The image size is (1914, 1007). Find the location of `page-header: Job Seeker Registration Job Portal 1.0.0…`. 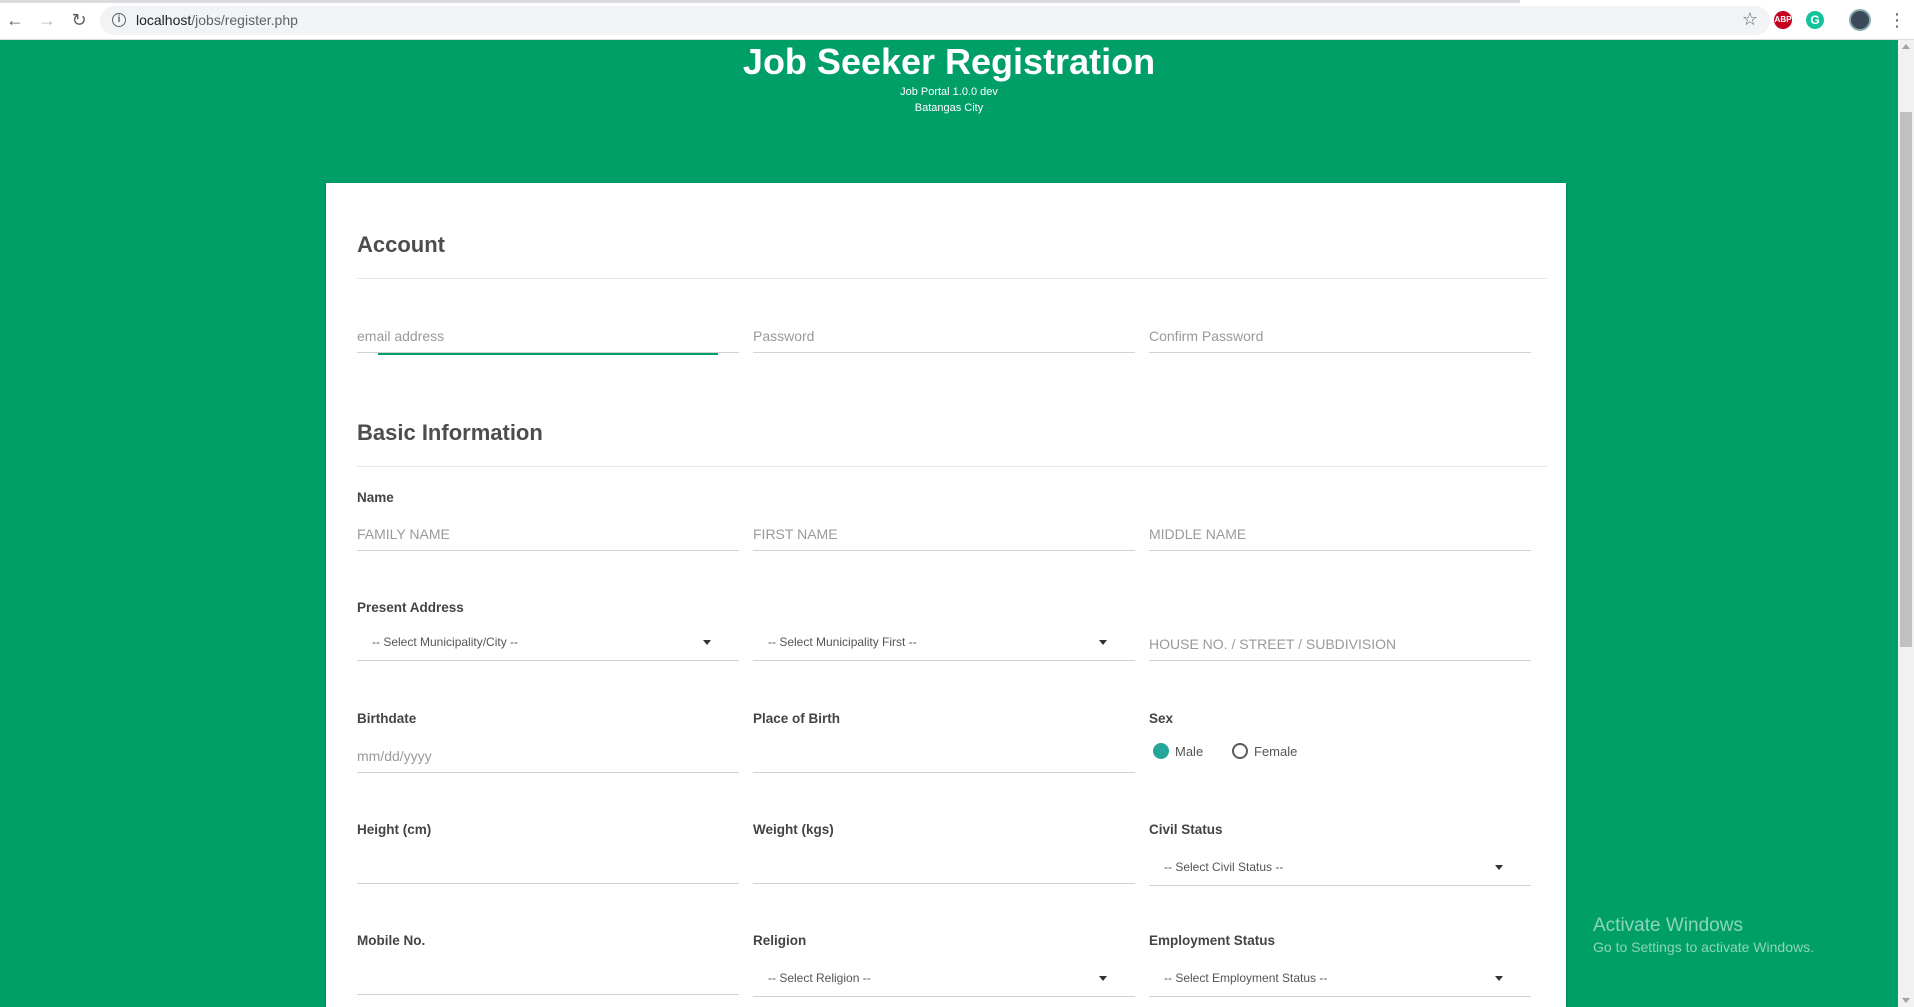

page-header: Job Seeker Registration Job Portal 1.0.0… is located at coordinates (949, 78).